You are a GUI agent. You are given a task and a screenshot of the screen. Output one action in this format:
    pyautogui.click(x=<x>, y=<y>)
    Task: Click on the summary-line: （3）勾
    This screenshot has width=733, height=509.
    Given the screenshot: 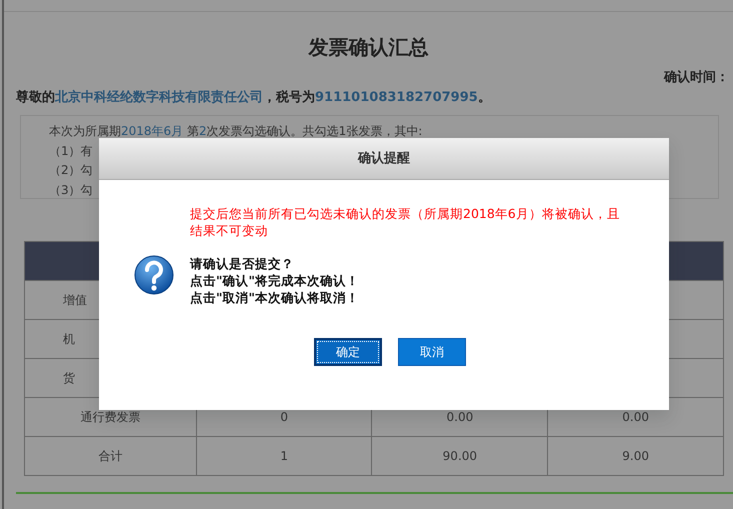 What is the action you would take?
    pyautogui.click(x=71, y=189)
    